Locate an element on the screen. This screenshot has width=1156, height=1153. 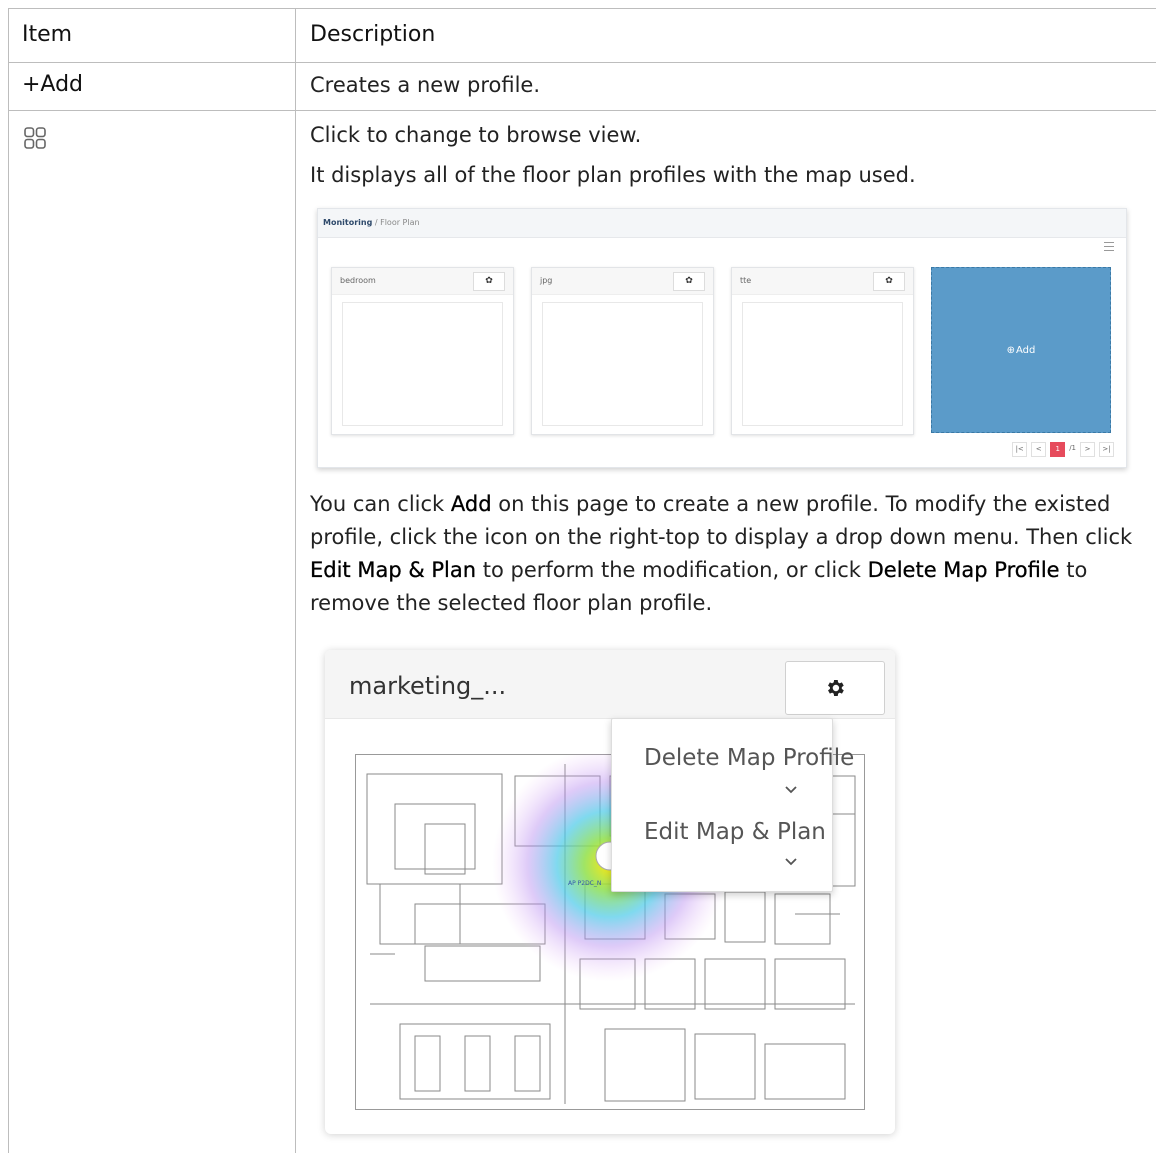
row-divider is located at coordinates (582, 110).